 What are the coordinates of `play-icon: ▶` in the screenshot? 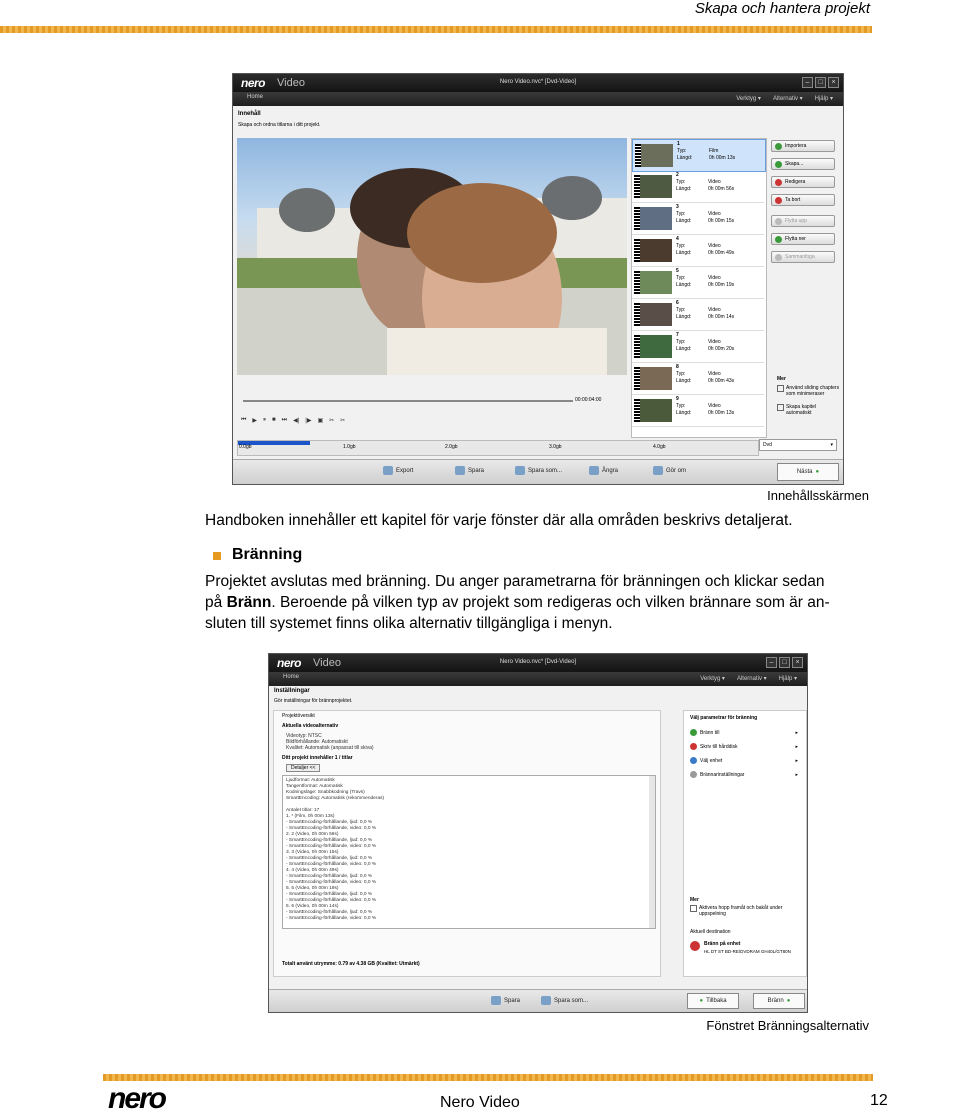 It's located at (254, 420).